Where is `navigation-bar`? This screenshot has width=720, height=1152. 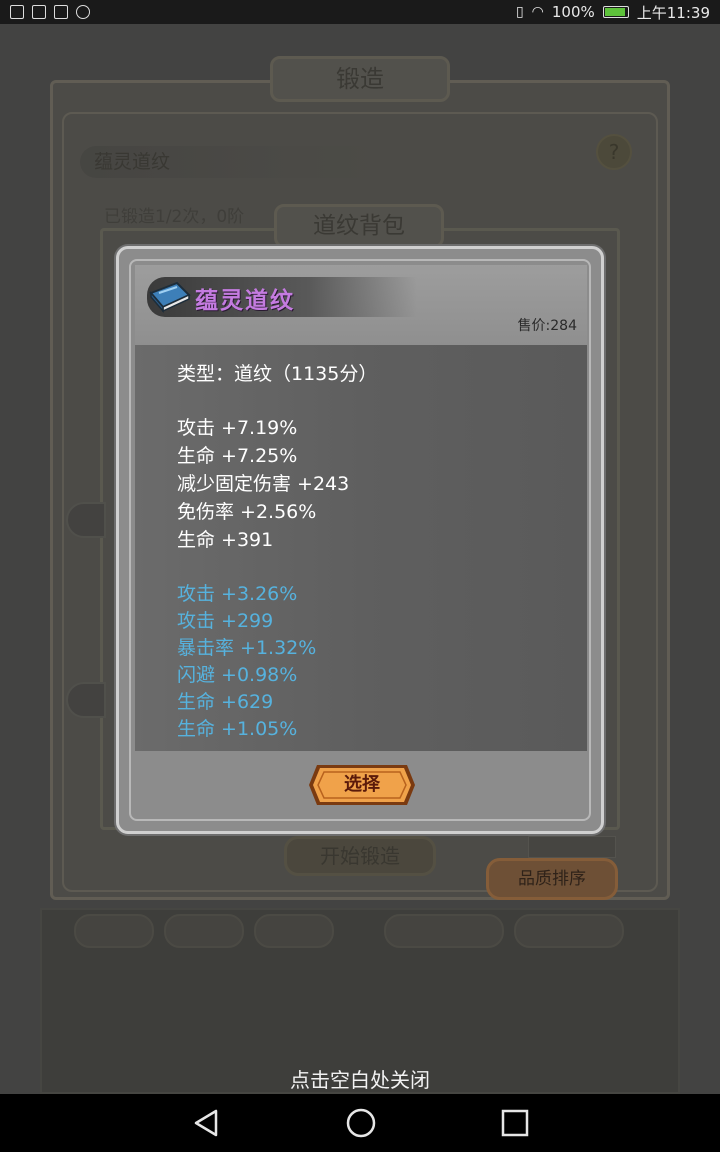
navigation-bar is located at coordinates (360, 1123).